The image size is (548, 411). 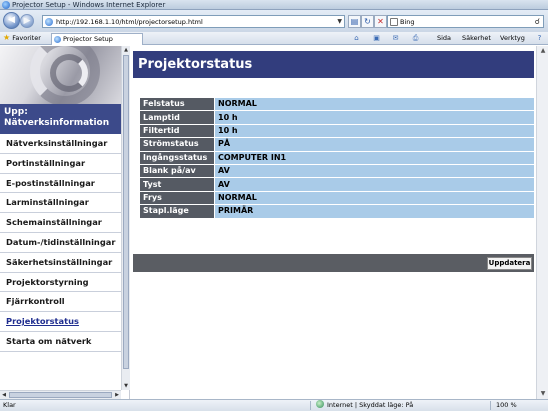 I want to click on zone-label: Internet | Skyddat läge: På, so click(x=370, y=405).